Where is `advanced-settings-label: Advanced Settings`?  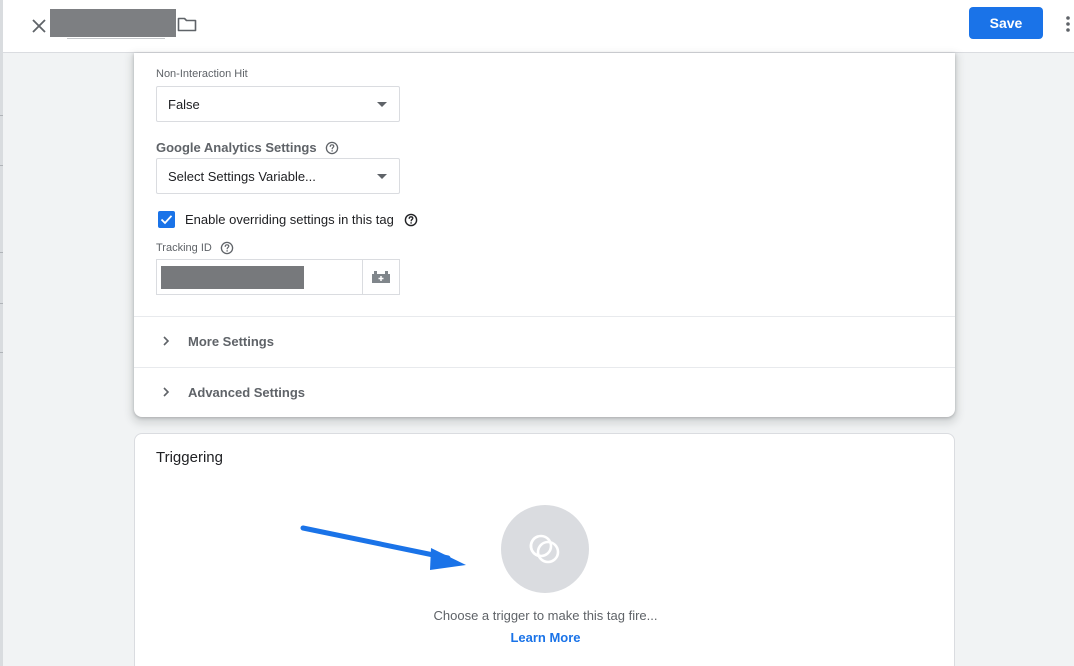
advanced-settings-label: Advanced Settings is located at coordinates (247, 392).